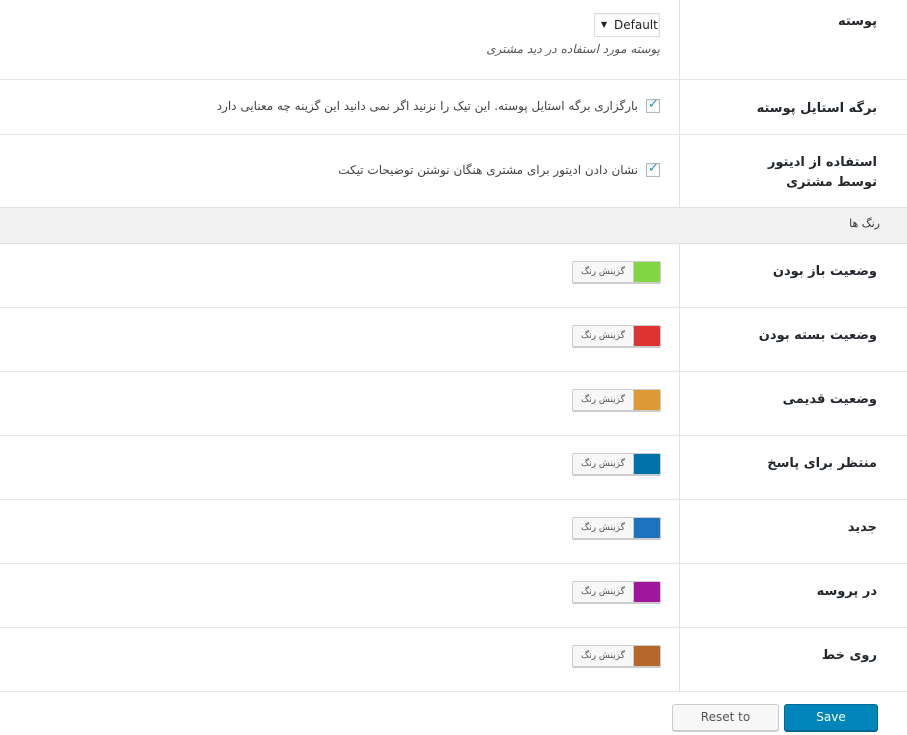 Image resolution: width=907 pixels, height=735 pixels. I want to click on color-row-label: وضعیت بسته بودن, so click(817, 335).